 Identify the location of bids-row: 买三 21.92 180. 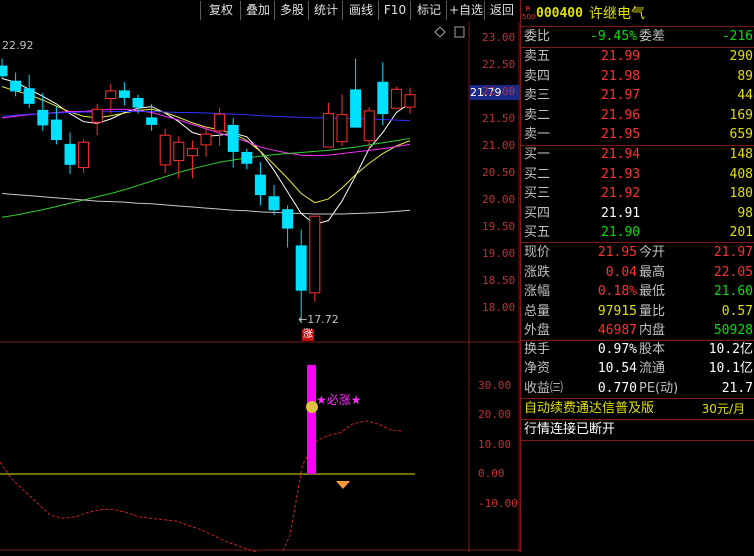
(637, 194).